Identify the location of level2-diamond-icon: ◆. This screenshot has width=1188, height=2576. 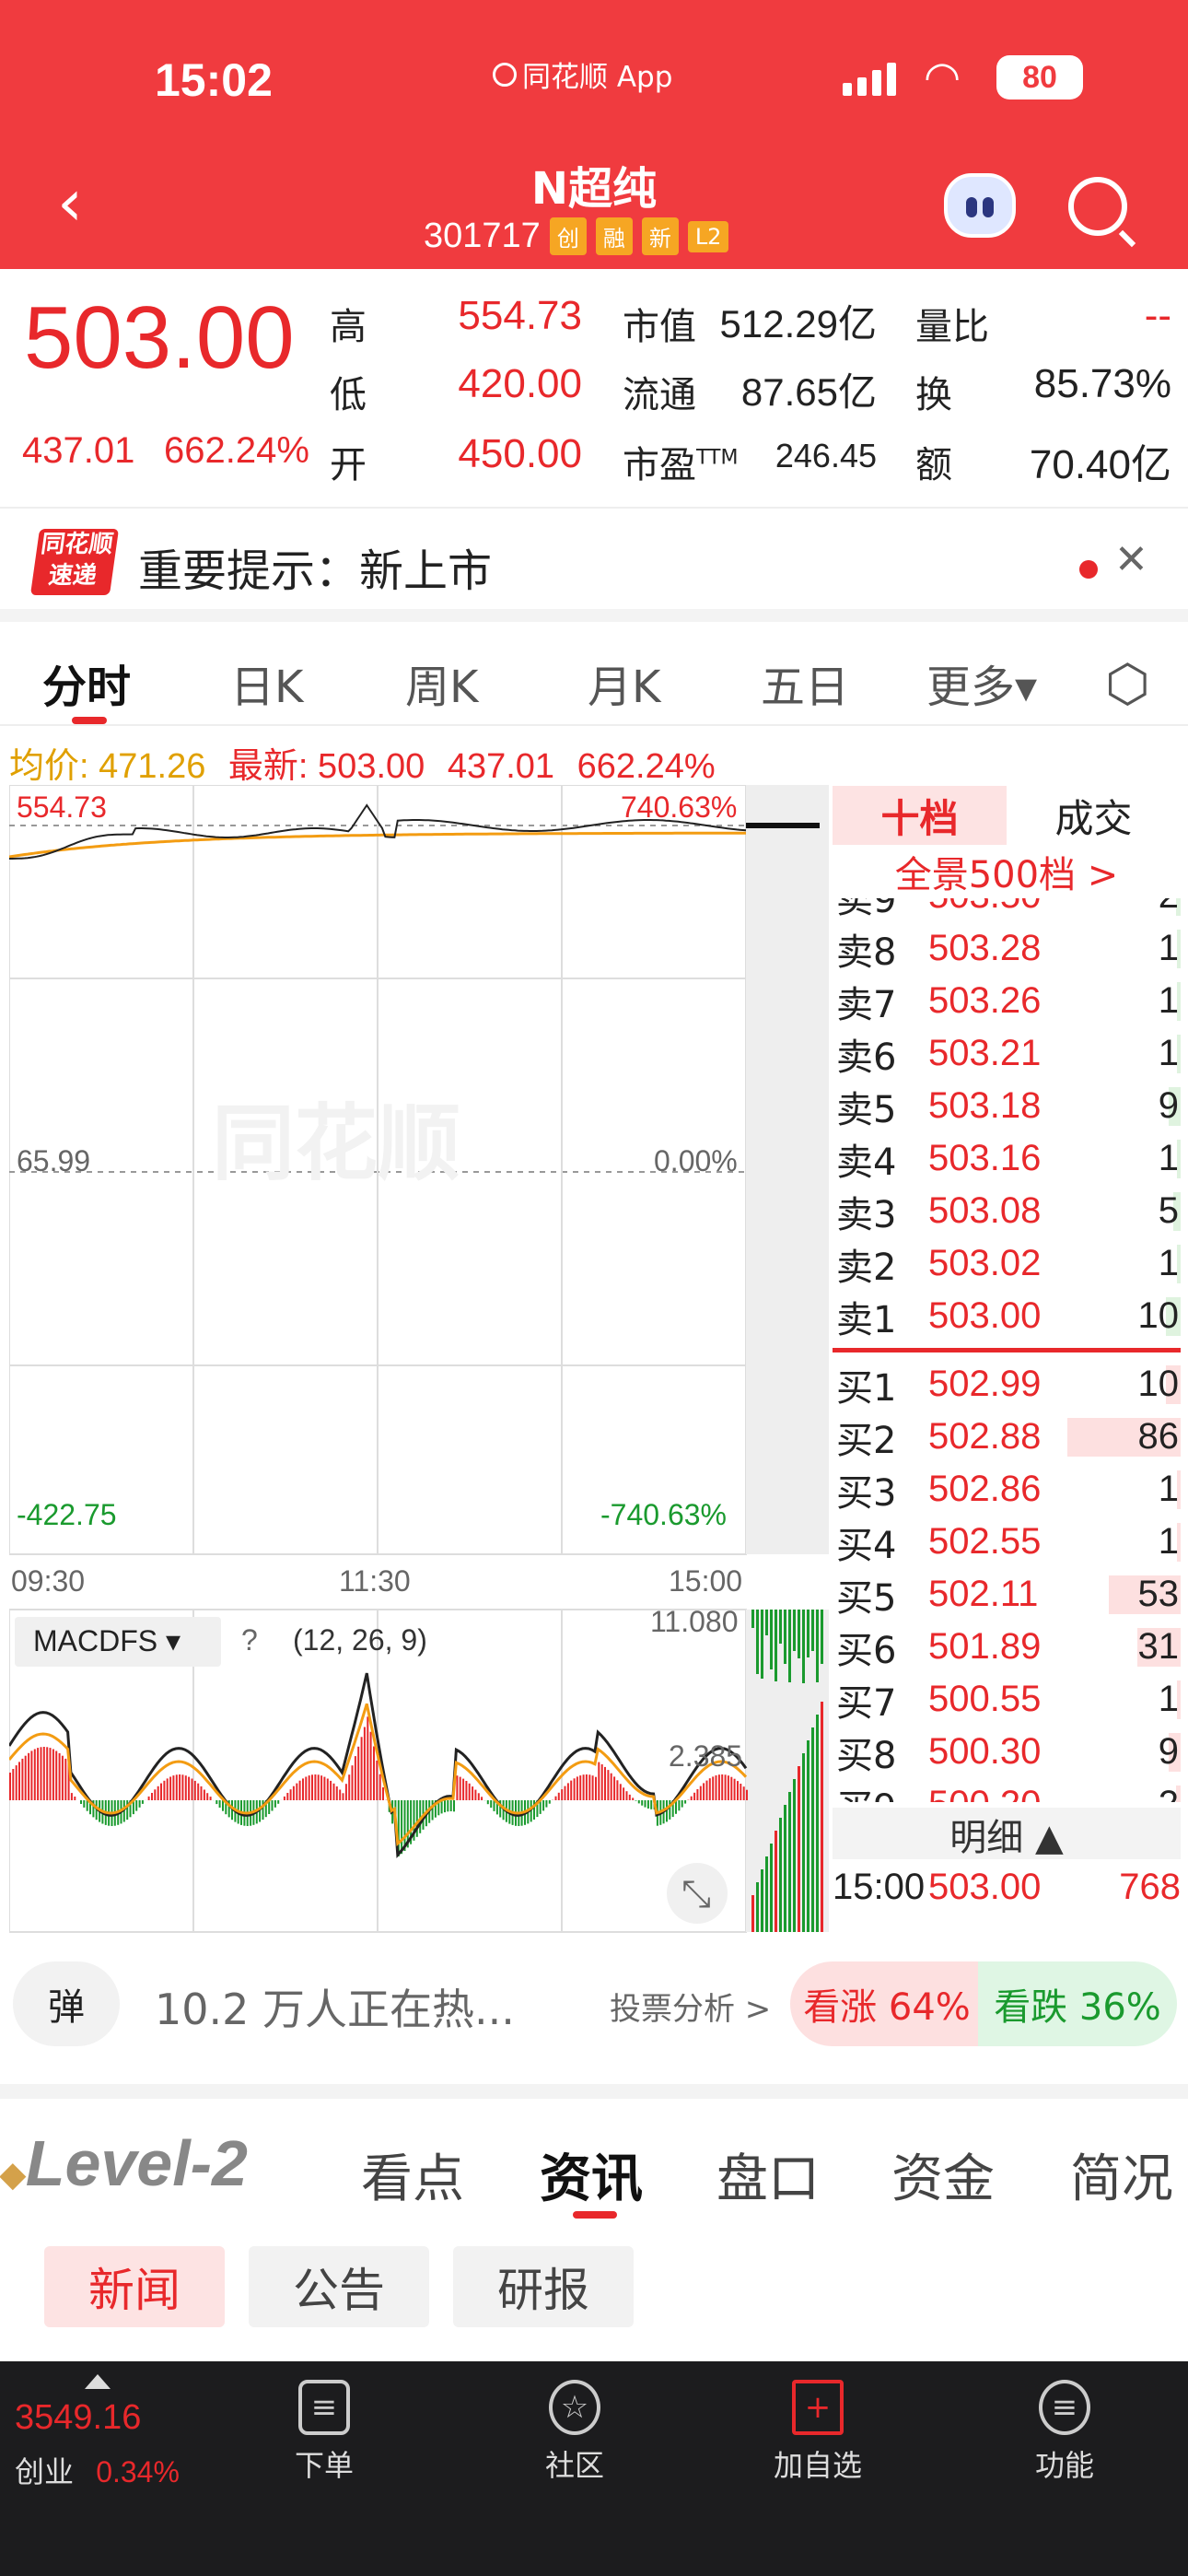
(13, 2174).